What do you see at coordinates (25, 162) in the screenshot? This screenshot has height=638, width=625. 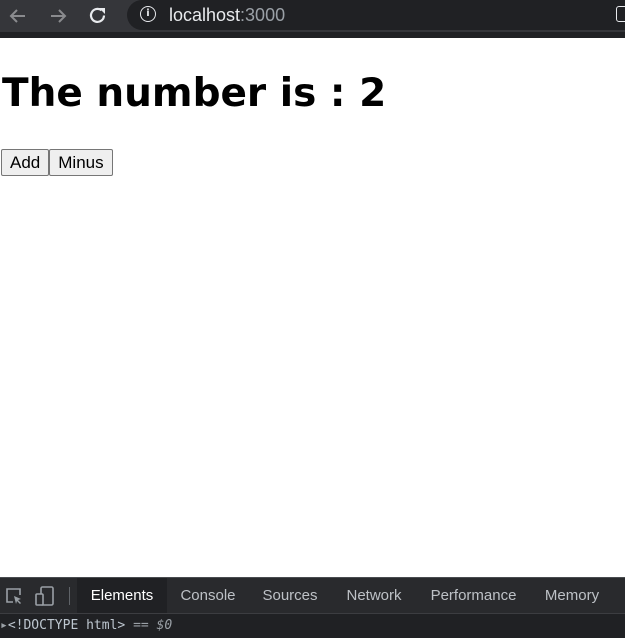 I see `add-button: Add` at bounding box center [25, 162].